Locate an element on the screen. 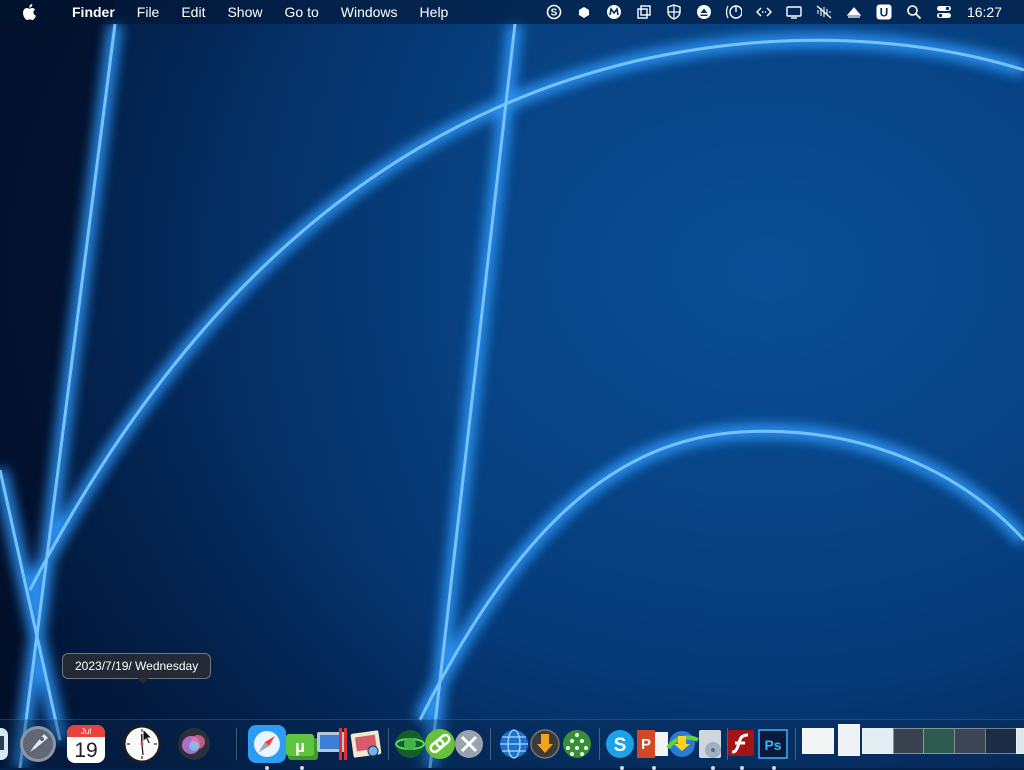  calendar-month: Jul is located at coordinates (86, 731).